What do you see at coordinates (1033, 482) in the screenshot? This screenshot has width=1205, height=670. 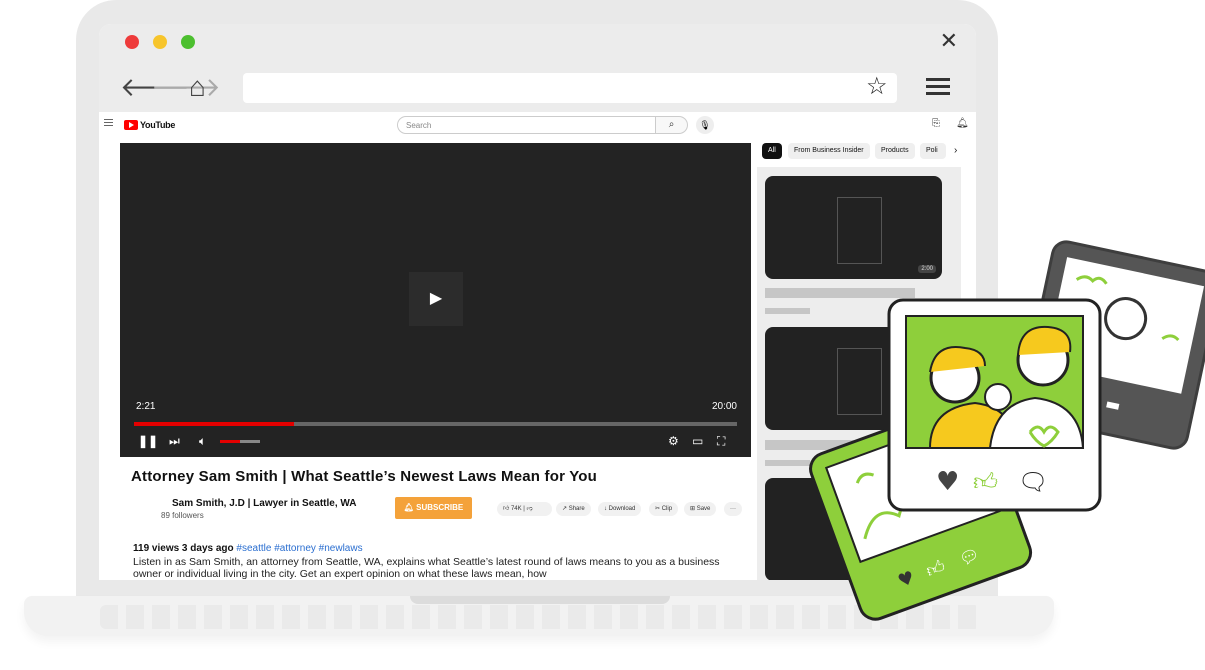 I see `comment-icon: 🗨︎` at bounding box center [1033, 482].